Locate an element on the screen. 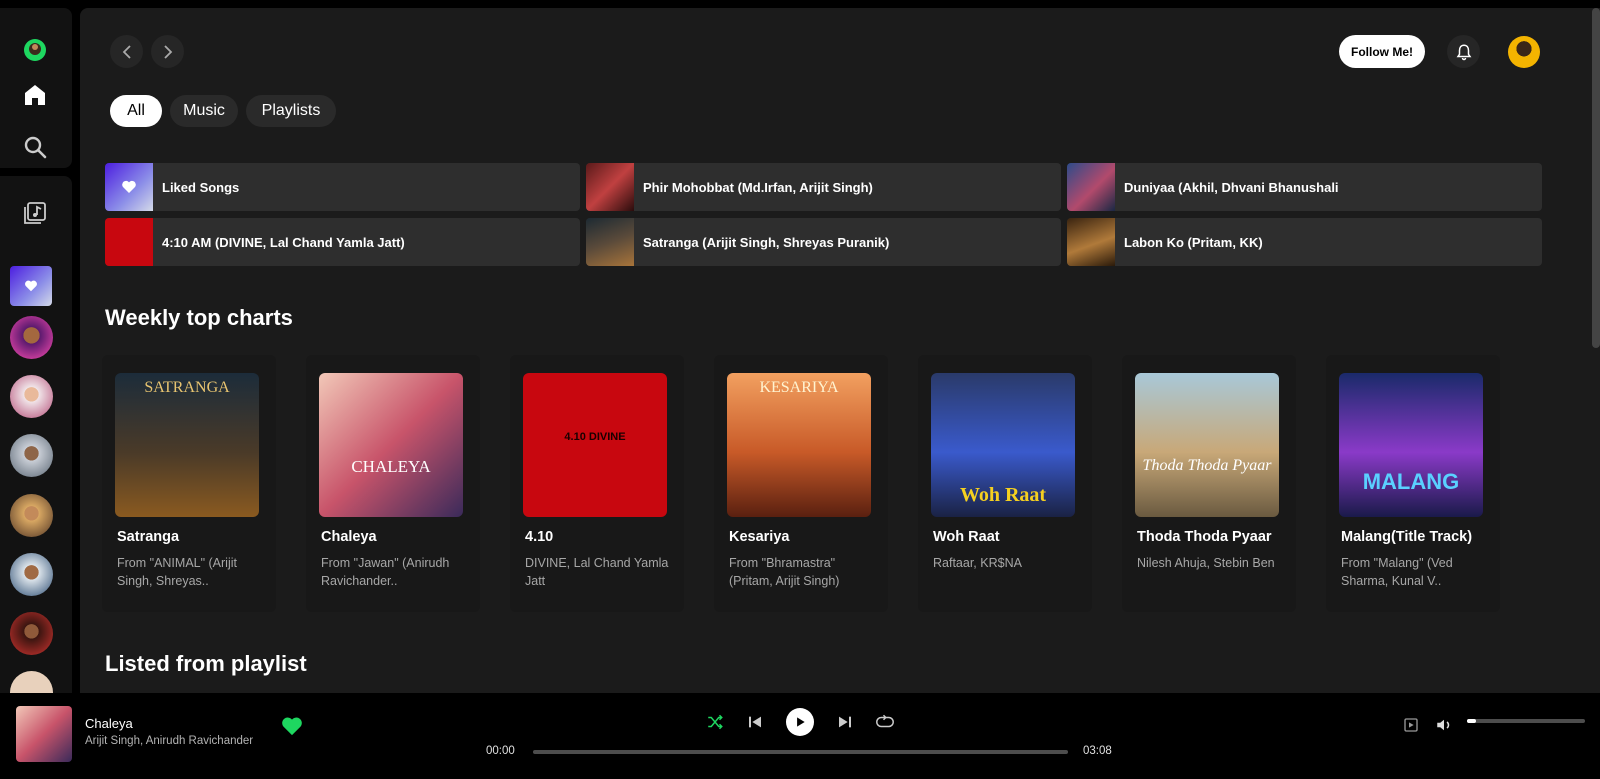  play-button is located at coordinates (800, 722).